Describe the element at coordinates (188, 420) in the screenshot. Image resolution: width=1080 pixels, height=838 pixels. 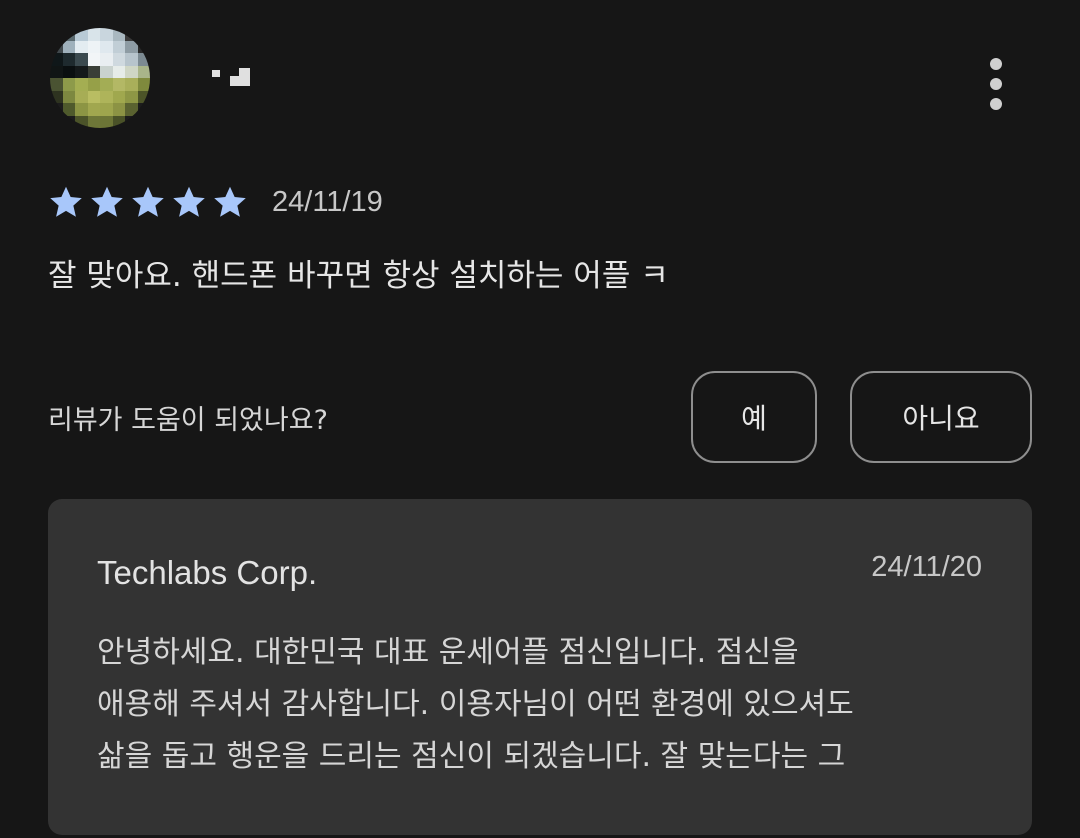
I see `helpful-question: 리뷰가 도움이 되었나요?` at that location.